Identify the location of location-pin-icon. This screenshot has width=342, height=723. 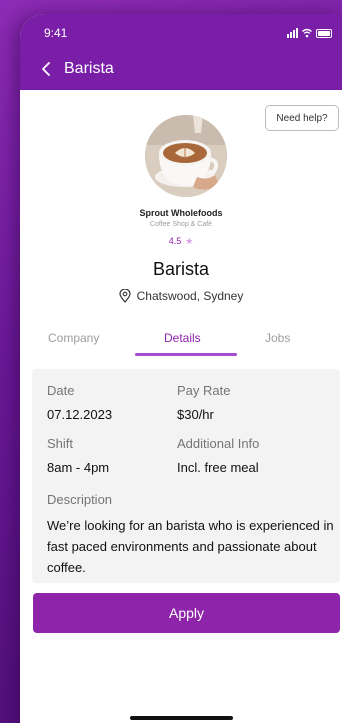
(125, 296).